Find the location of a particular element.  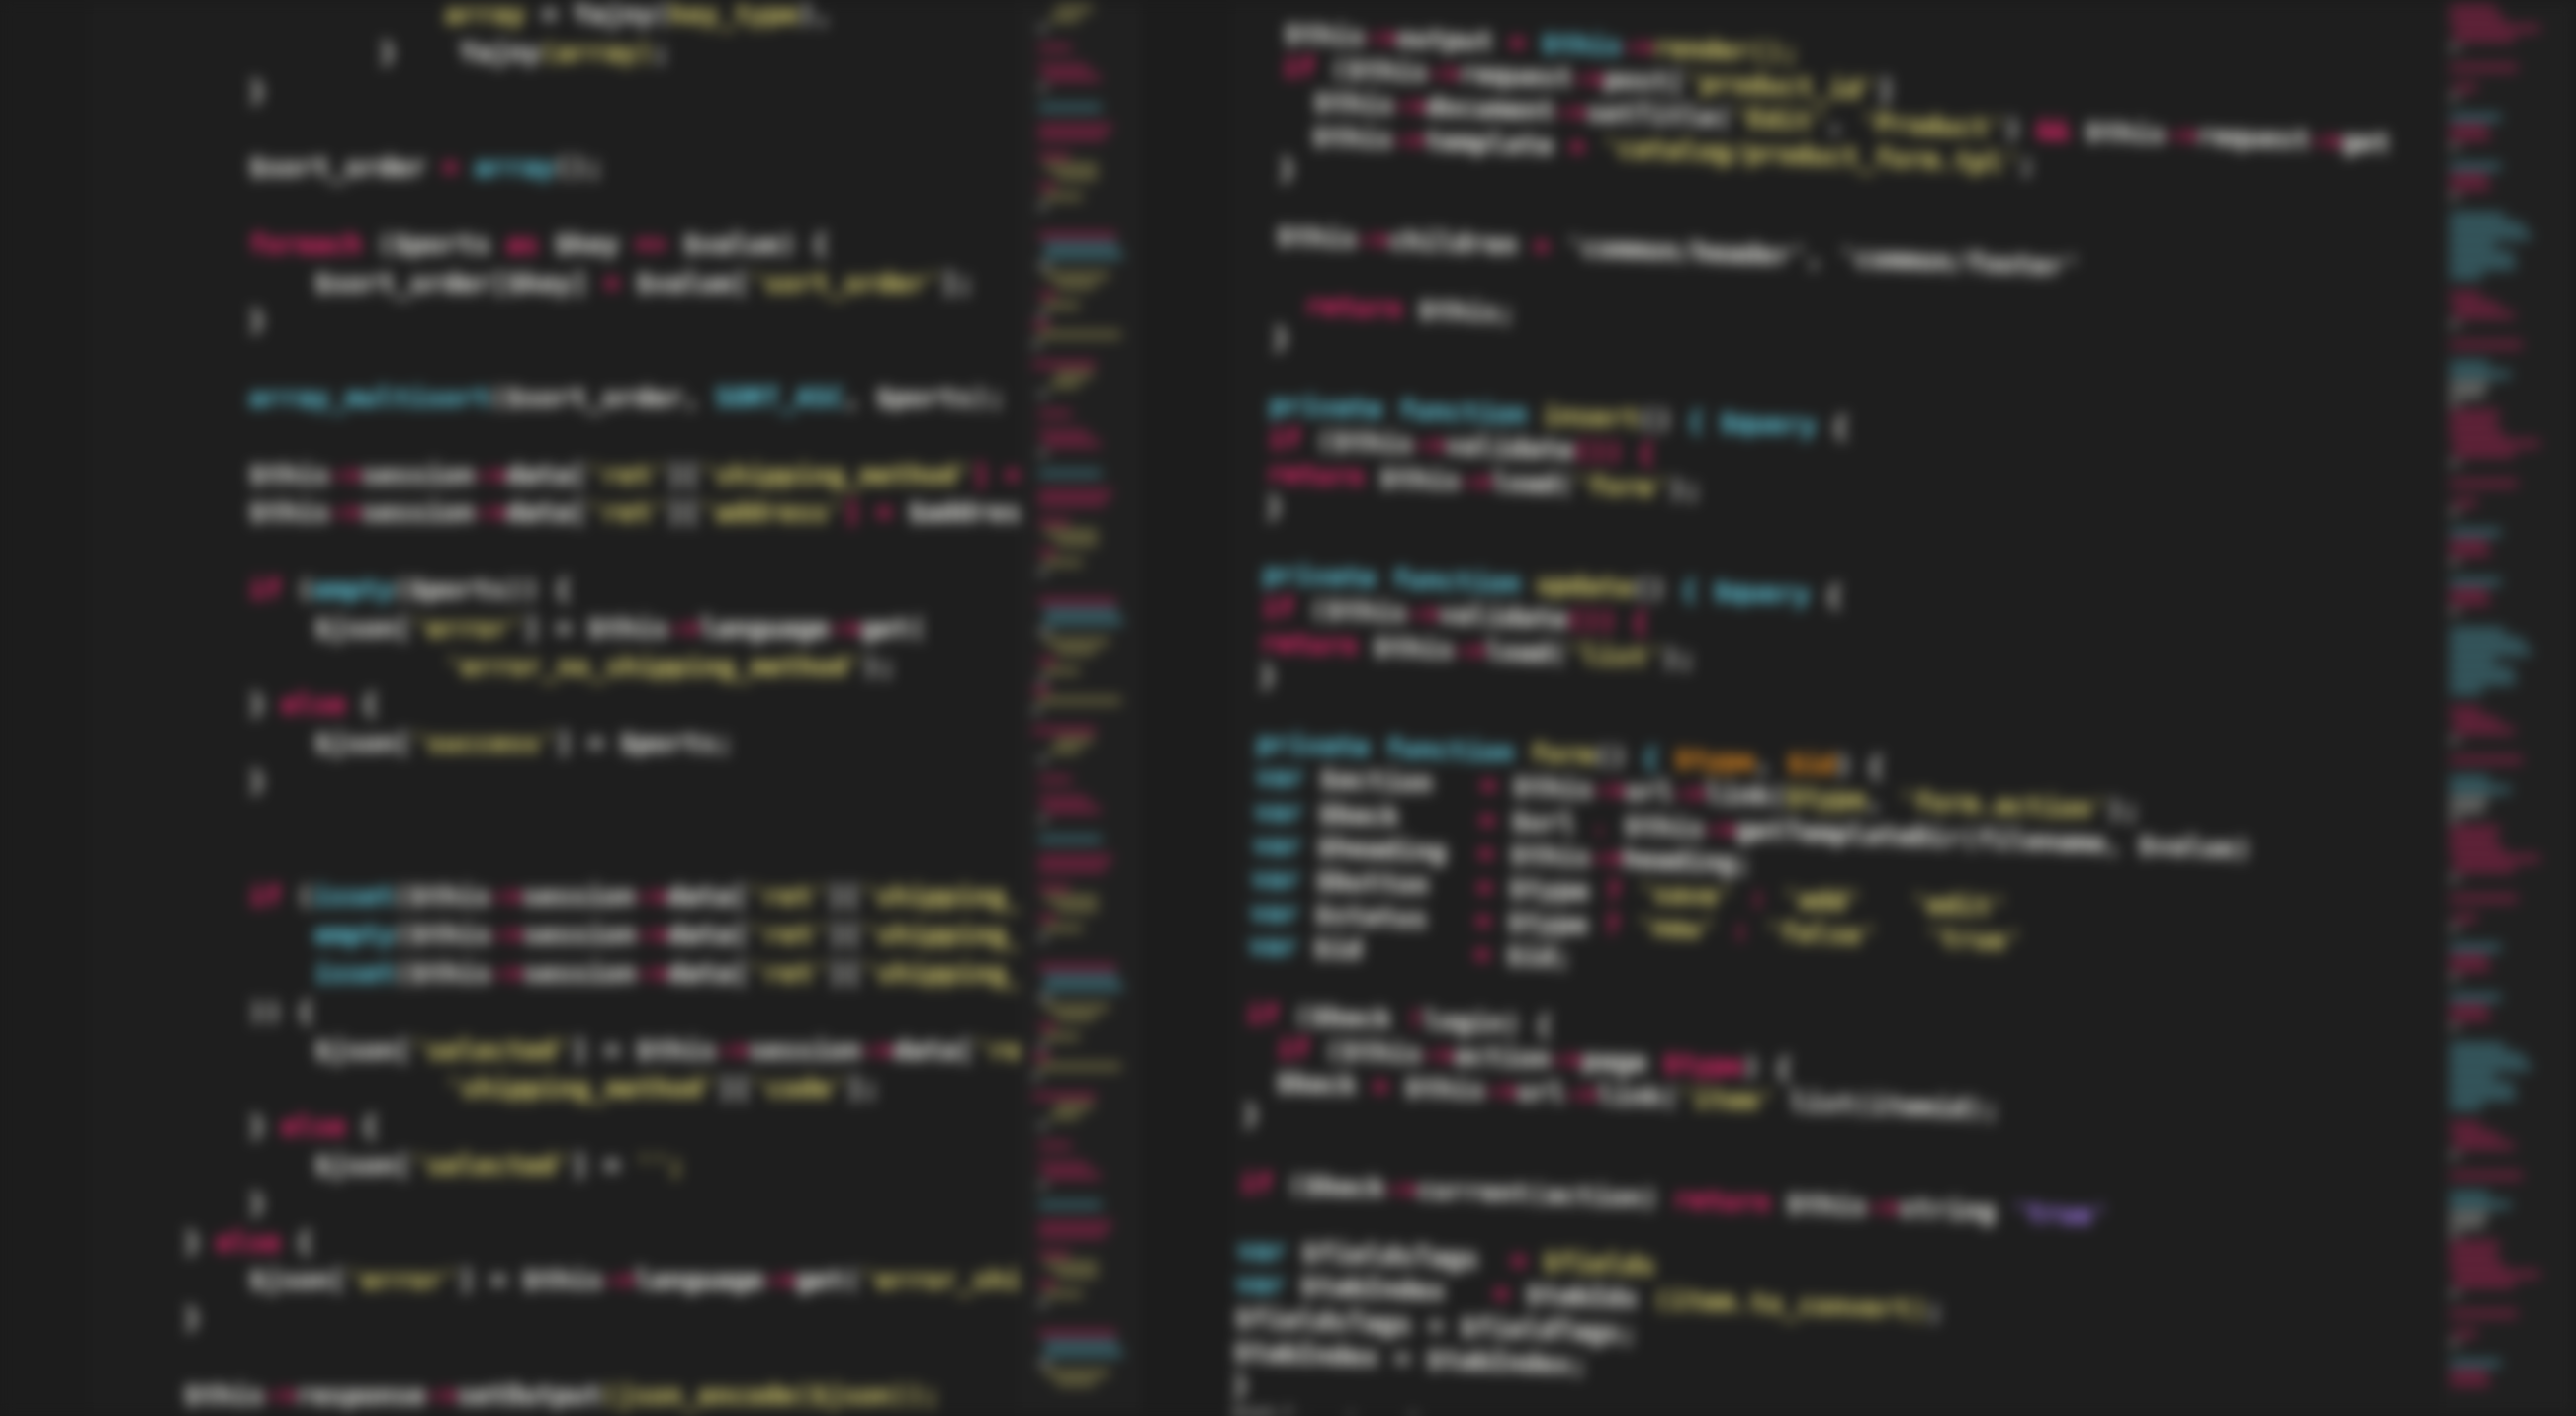

code-token: : is located at coordinates (1757, 898).